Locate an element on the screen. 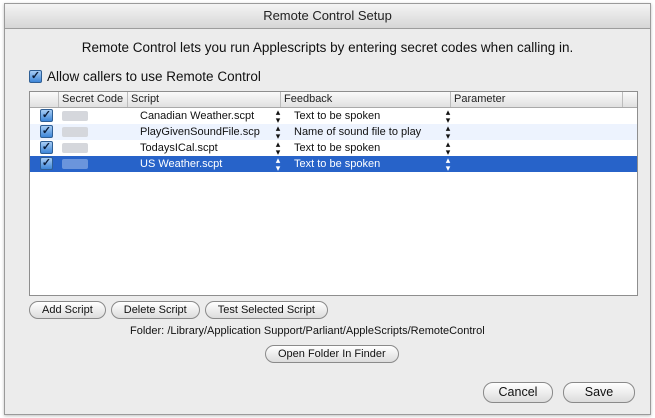 This screenshot has height=418, width=655. column-header-spacer is located at coordinates (629, 99).